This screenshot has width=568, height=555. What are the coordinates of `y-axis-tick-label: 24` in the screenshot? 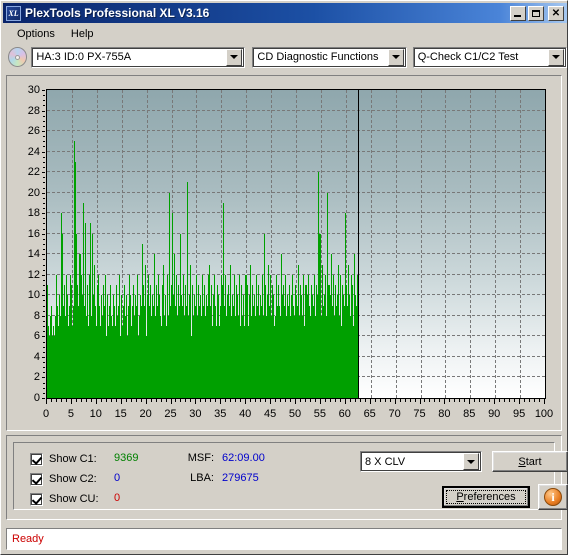 It's located at (33, 151).